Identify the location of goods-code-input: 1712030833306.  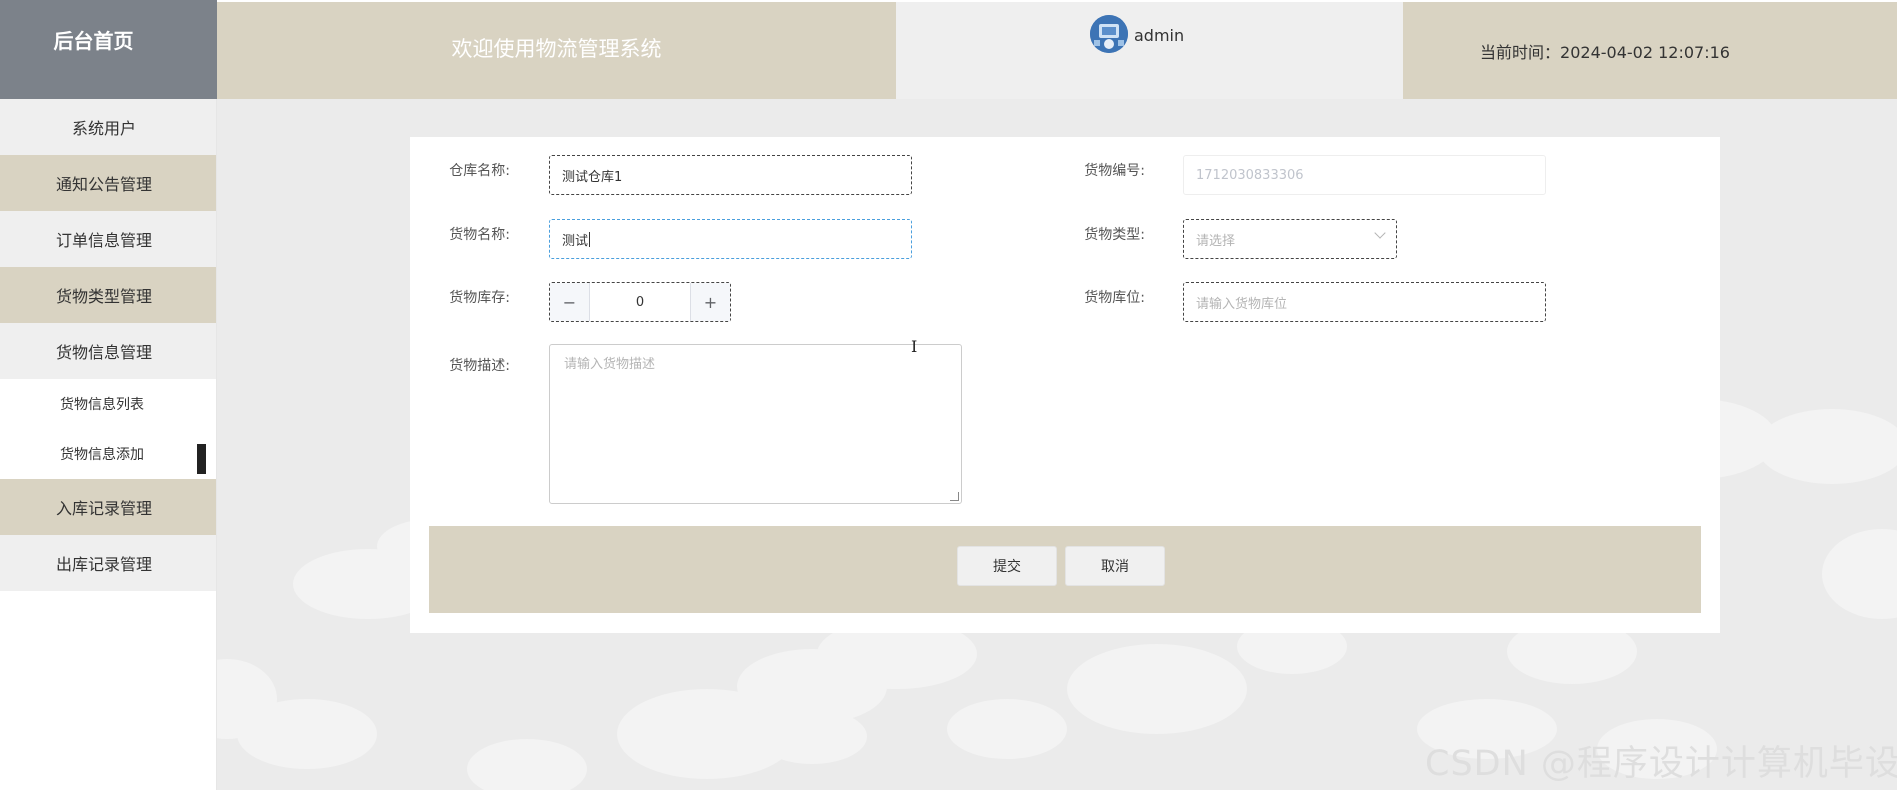
(1364, 175).